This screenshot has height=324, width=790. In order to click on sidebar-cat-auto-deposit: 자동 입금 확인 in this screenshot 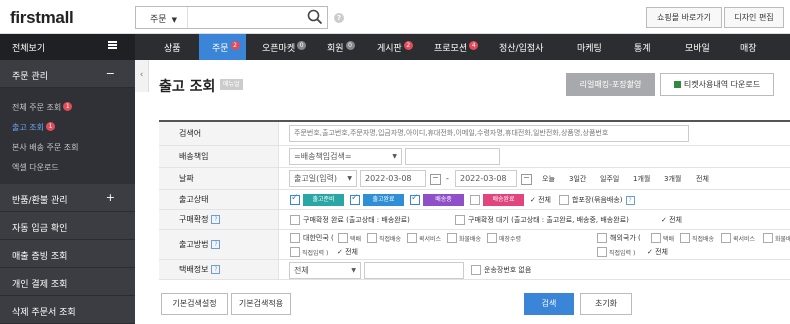, I will do `click(67, 226)`.